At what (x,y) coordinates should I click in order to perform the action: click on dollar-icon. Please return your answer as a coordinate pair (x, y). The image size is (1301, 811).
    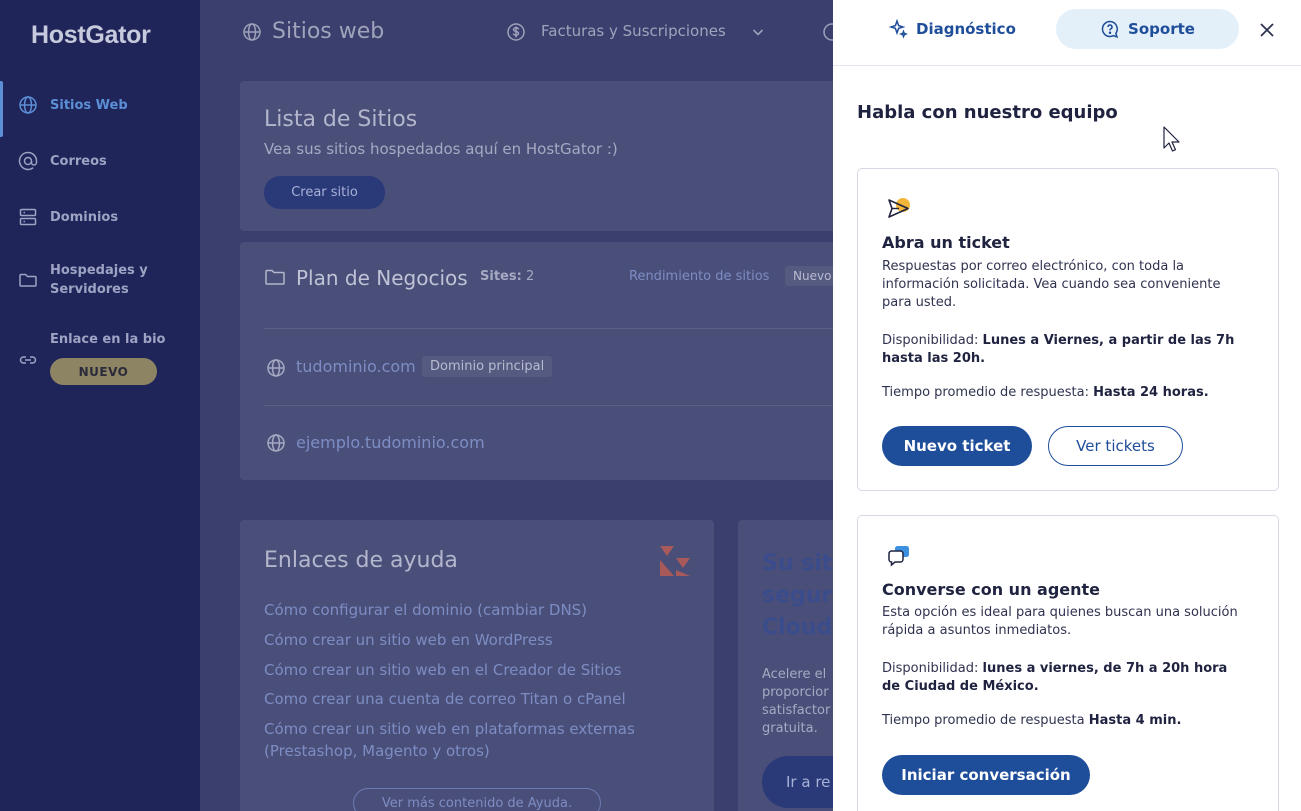
    Looking at the image, I should click on (516, 32).